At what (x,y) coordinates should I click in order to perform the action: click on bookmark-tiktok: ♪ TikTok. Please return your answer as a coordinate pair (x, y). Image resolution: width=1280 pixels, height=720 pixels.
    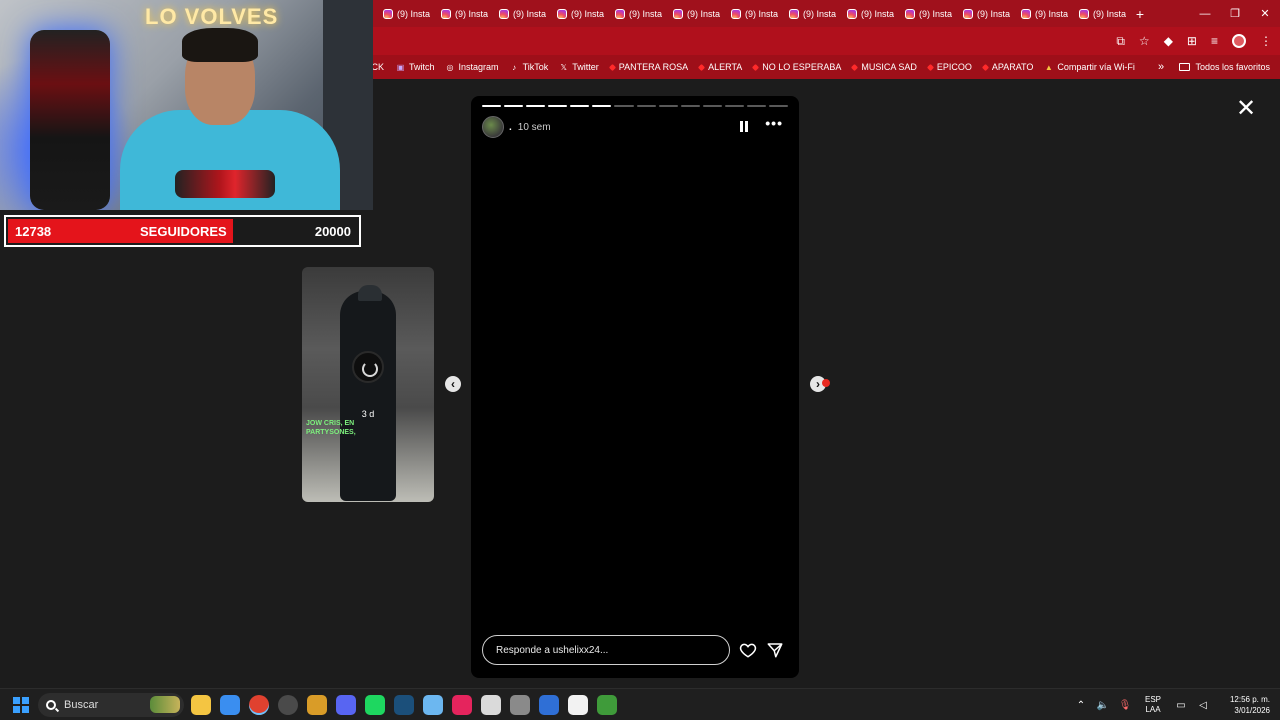
    Looking at the image, I should click on (529, 67).